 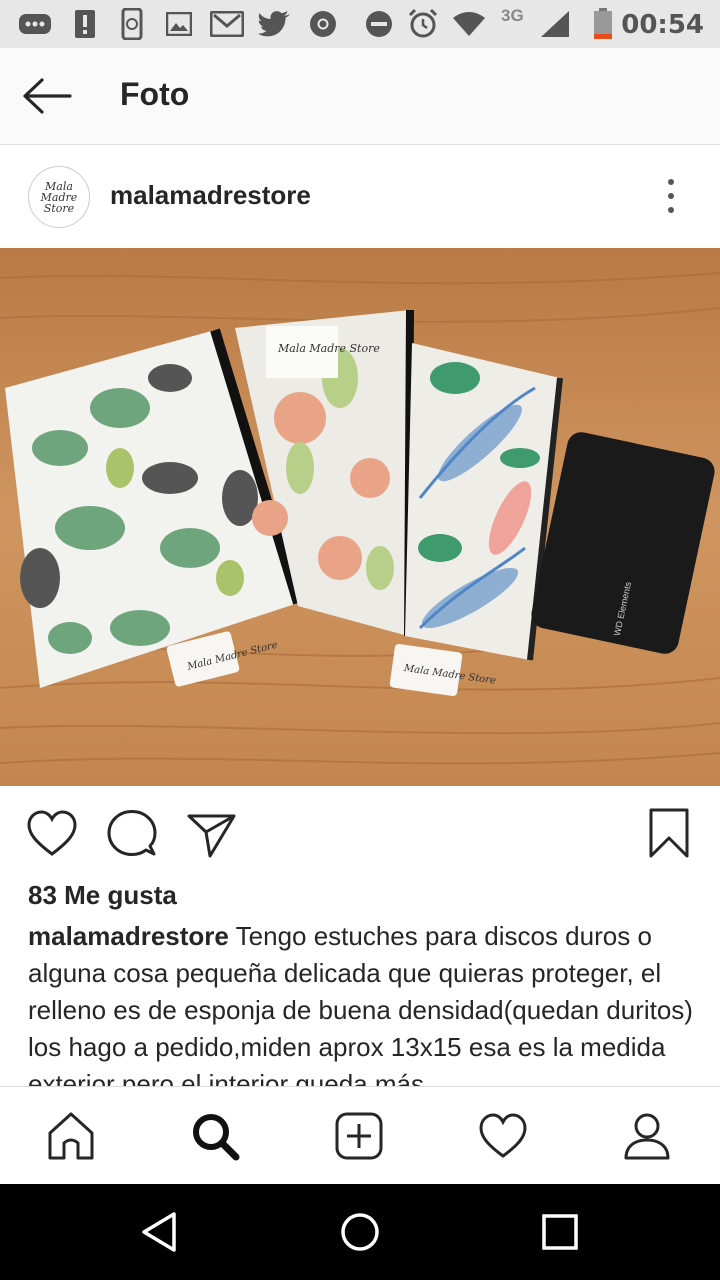 I want to click on battery-icon, so click(x=603, y=24).